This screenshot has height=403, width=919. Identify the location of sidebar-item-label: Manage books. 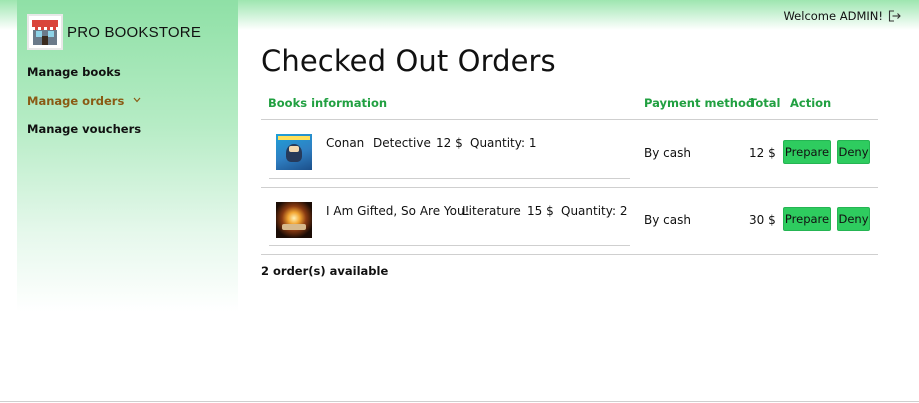
(74, 72).